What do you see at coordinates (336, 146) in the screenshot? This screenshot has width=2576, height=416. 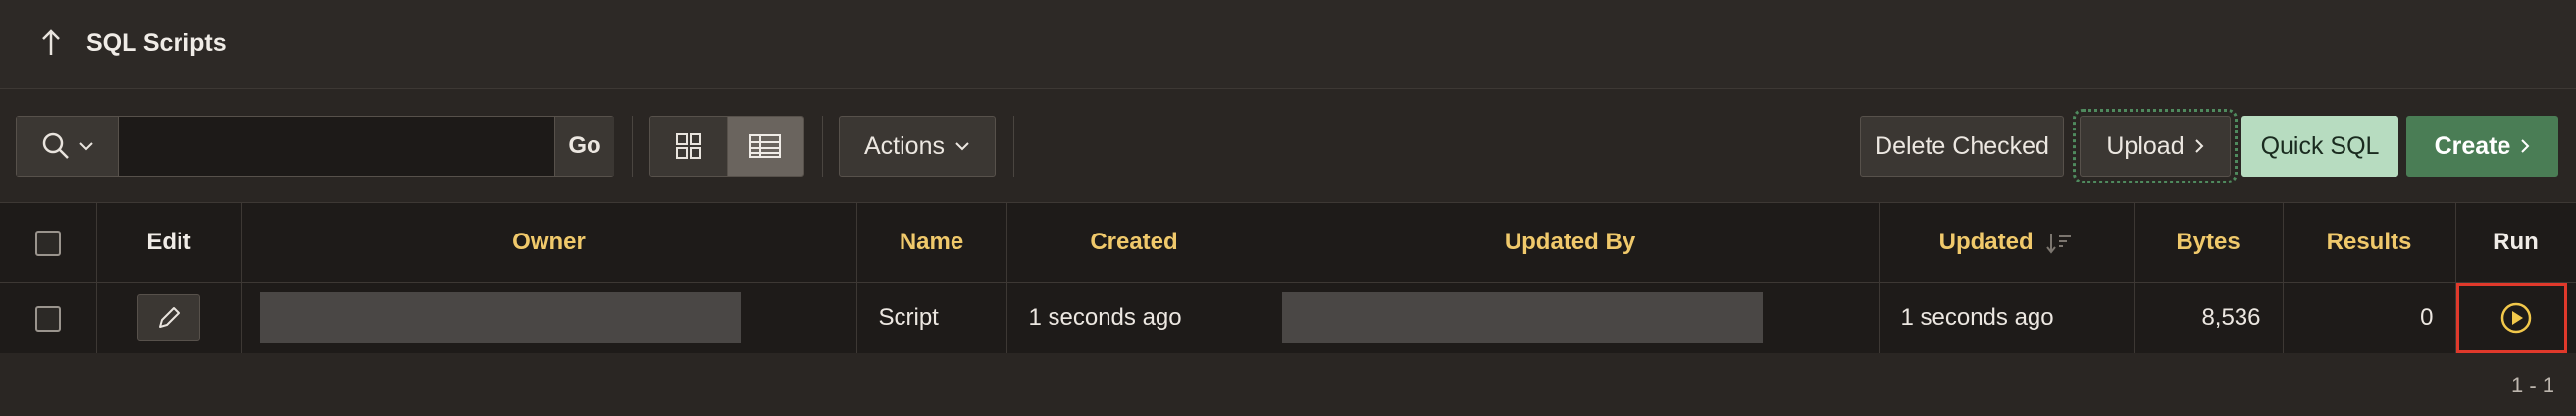 I see `search-input` at bounding box center [336, 146].